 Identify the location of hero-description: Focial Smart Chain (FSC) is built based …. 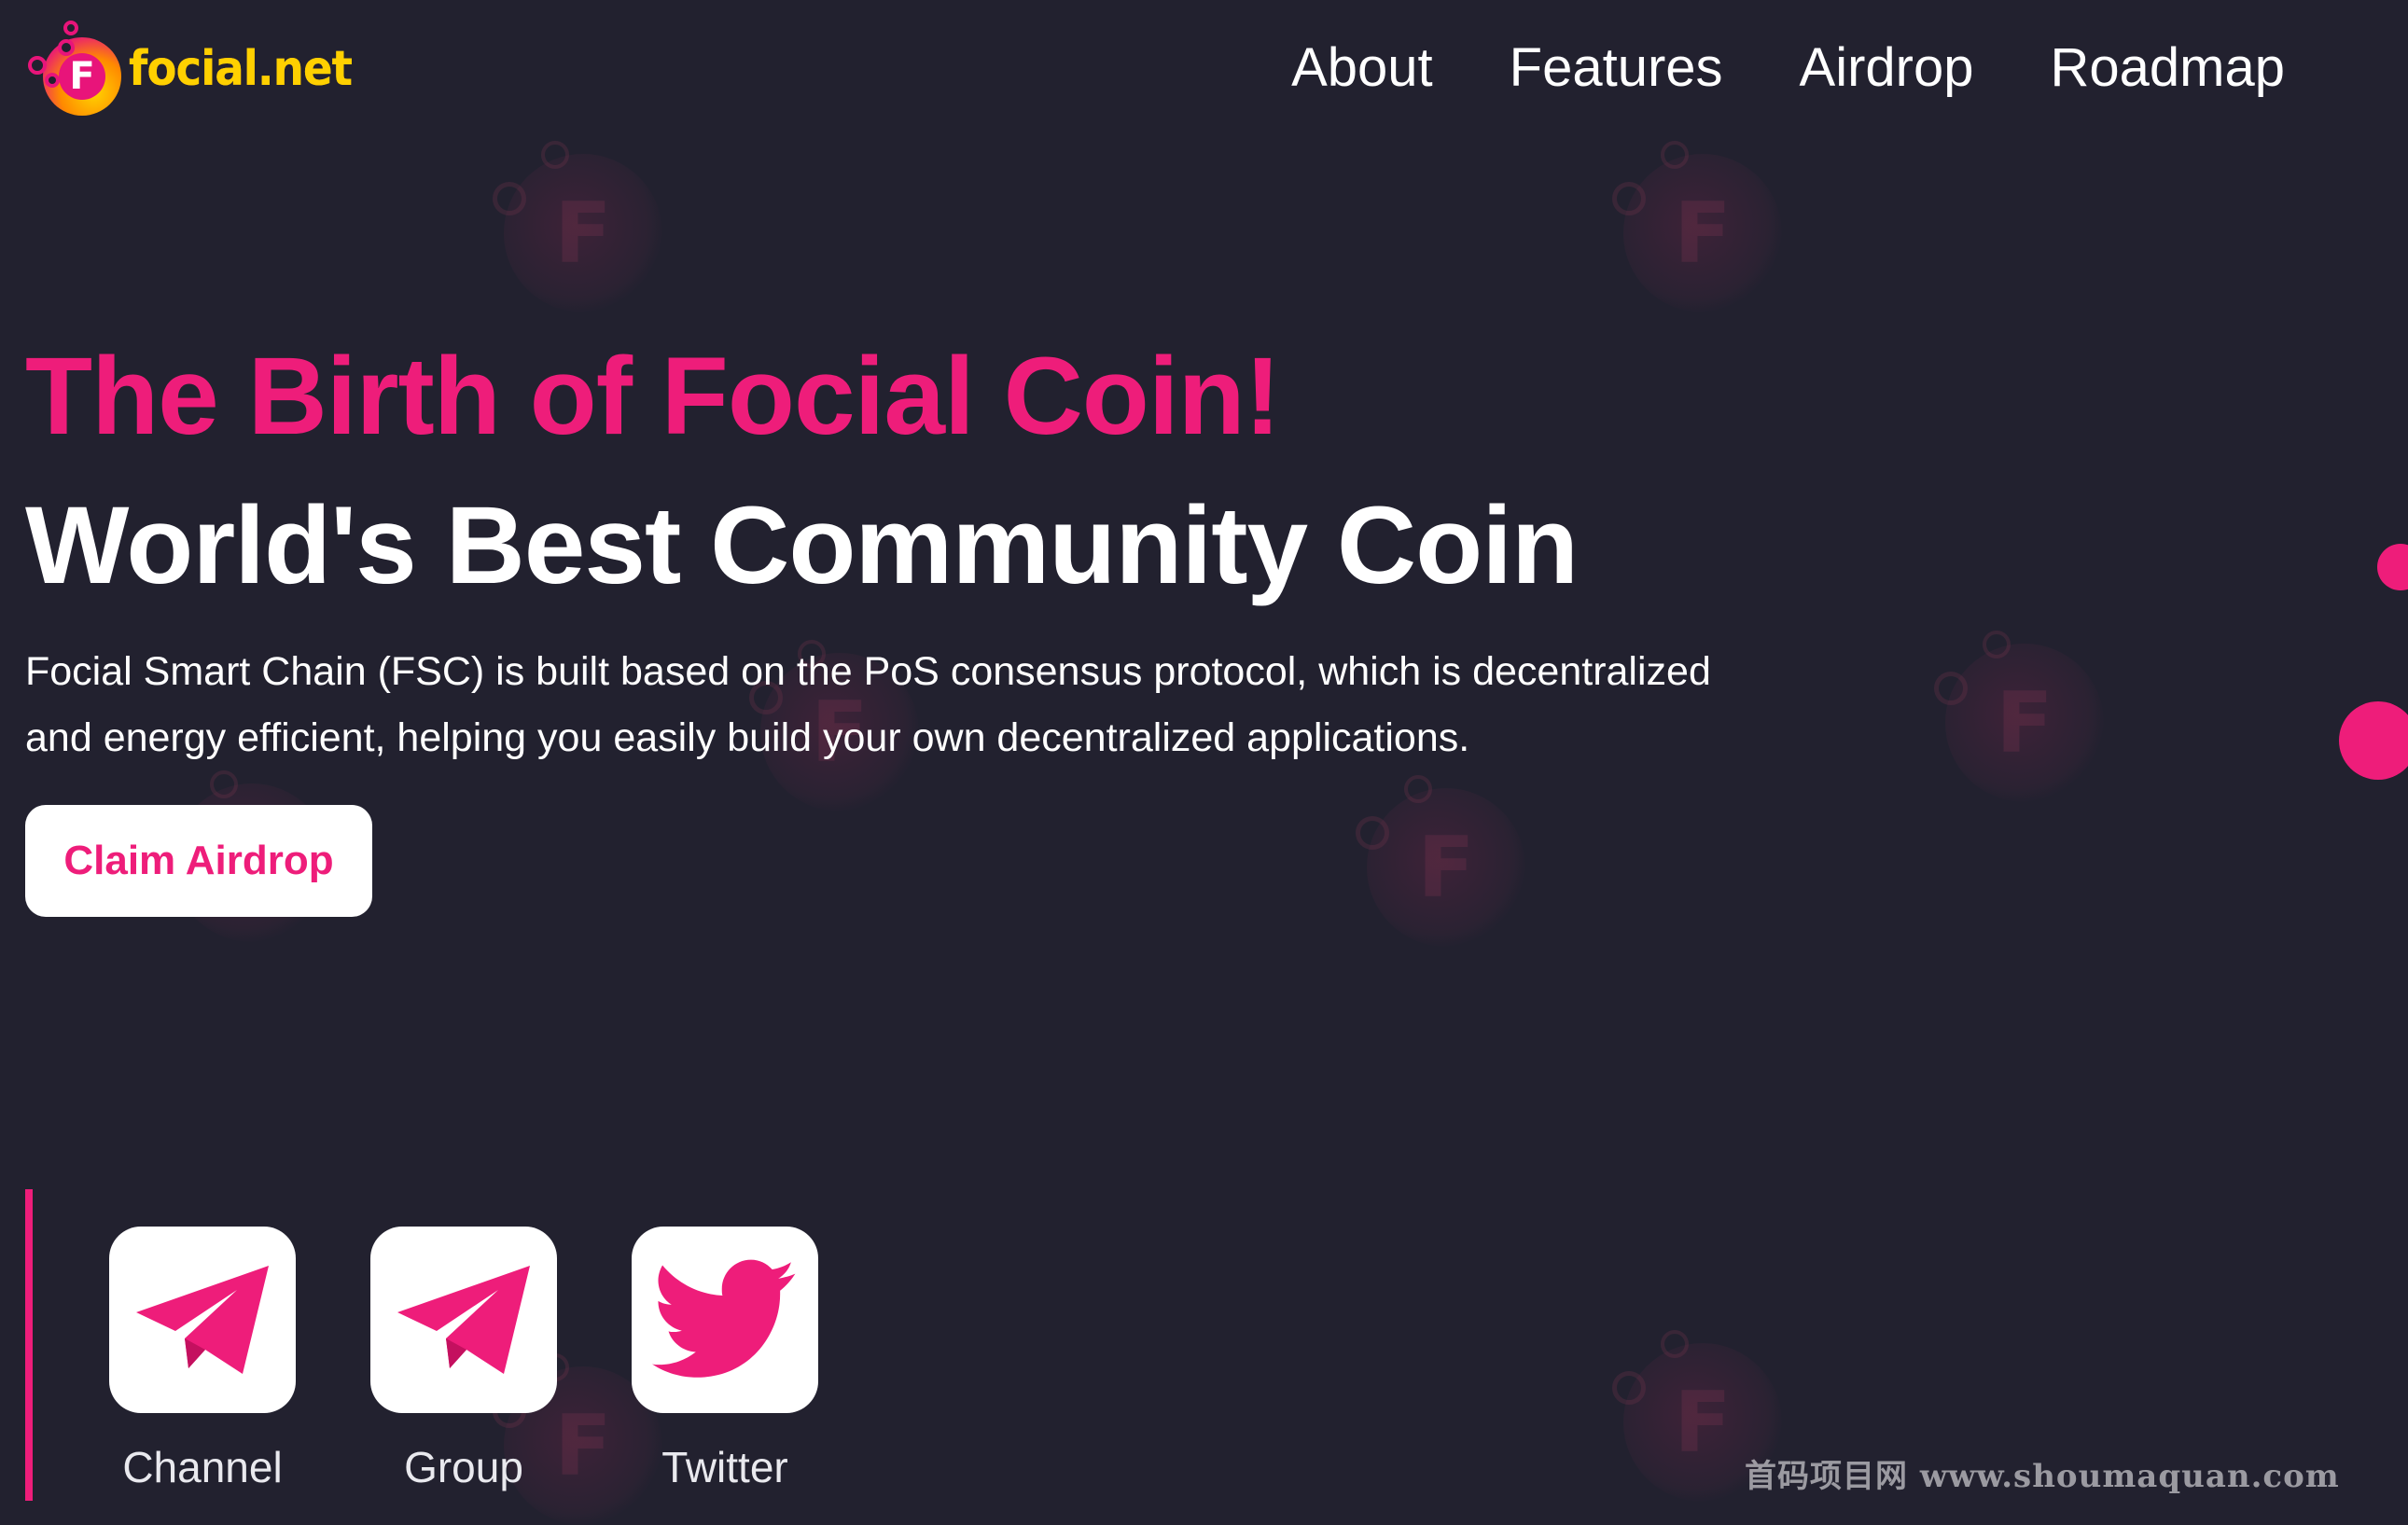
(868, 704).